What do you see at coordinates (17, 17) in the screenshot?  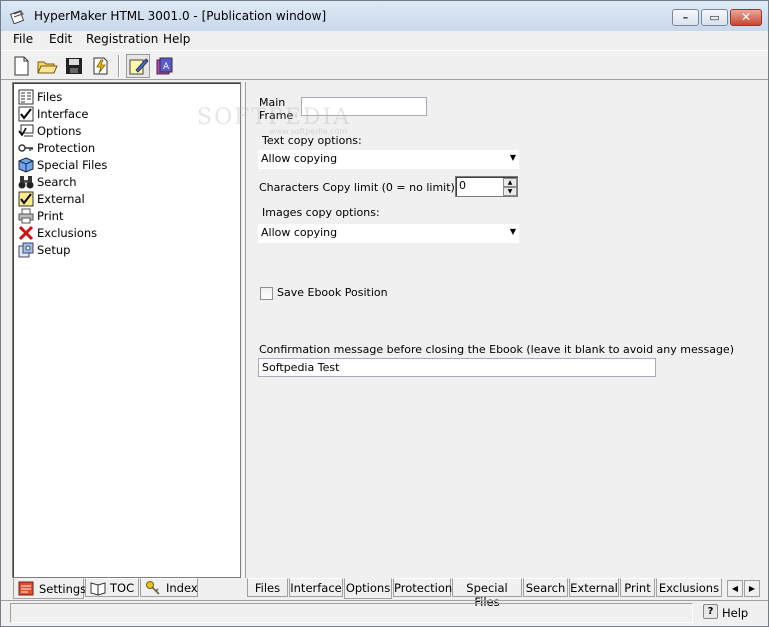 I see `hypermaker-app-icon` at bounding box center [17, 17].